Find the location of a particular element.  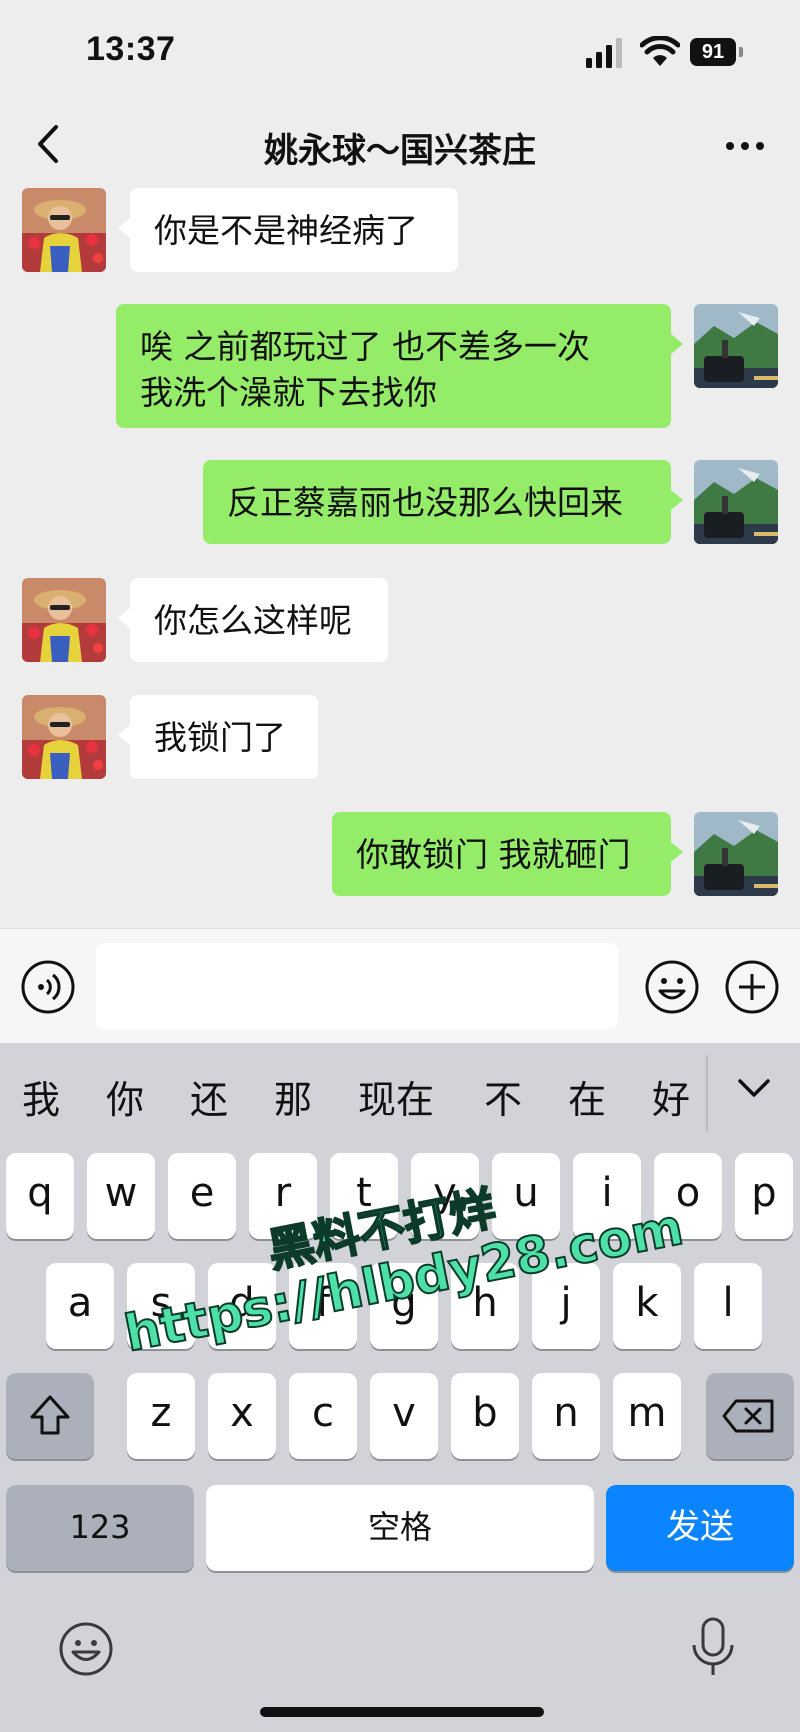

candidate-word: 我 is located at coordinates (41, 1096).